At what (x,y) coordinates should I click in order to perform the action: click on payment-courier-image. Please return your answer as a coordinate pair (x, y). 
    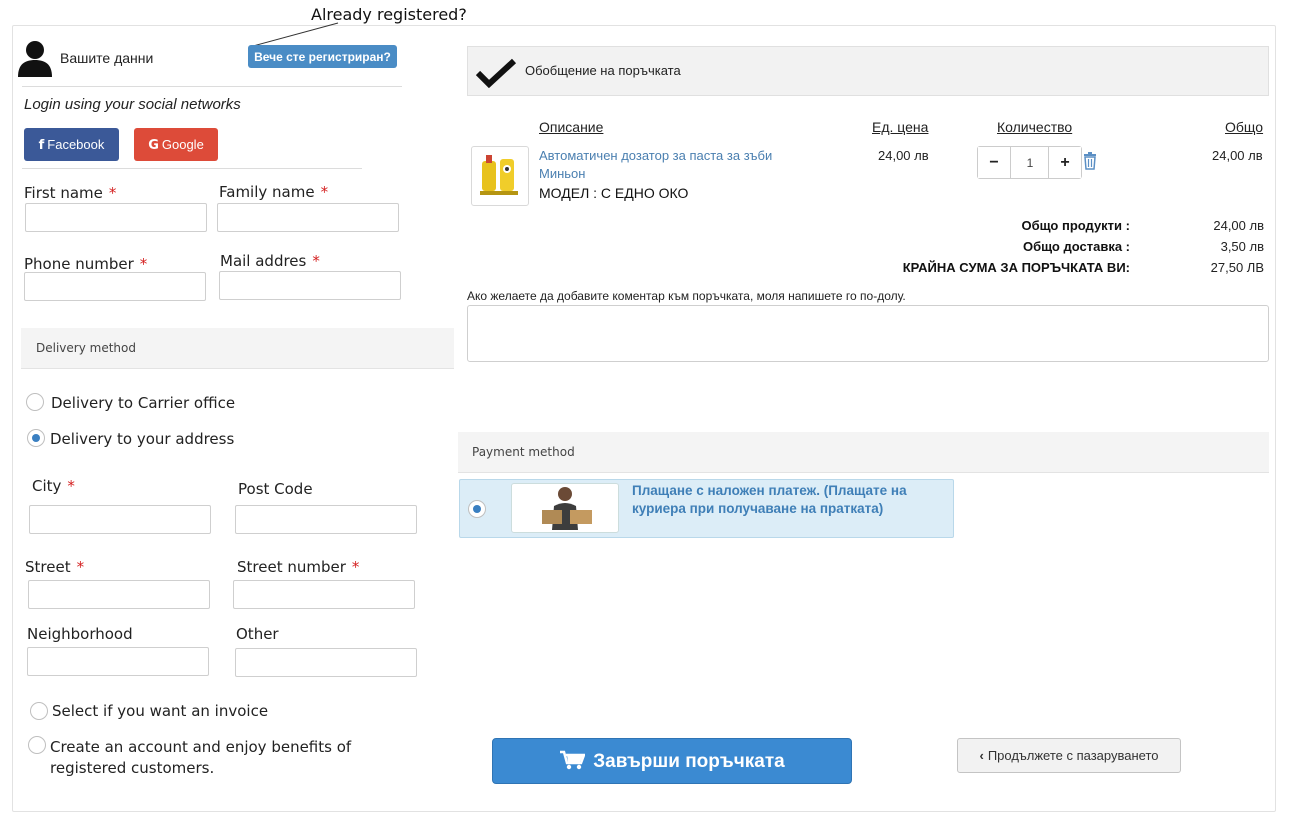
    Looking at the image, I should click on (565, 508).